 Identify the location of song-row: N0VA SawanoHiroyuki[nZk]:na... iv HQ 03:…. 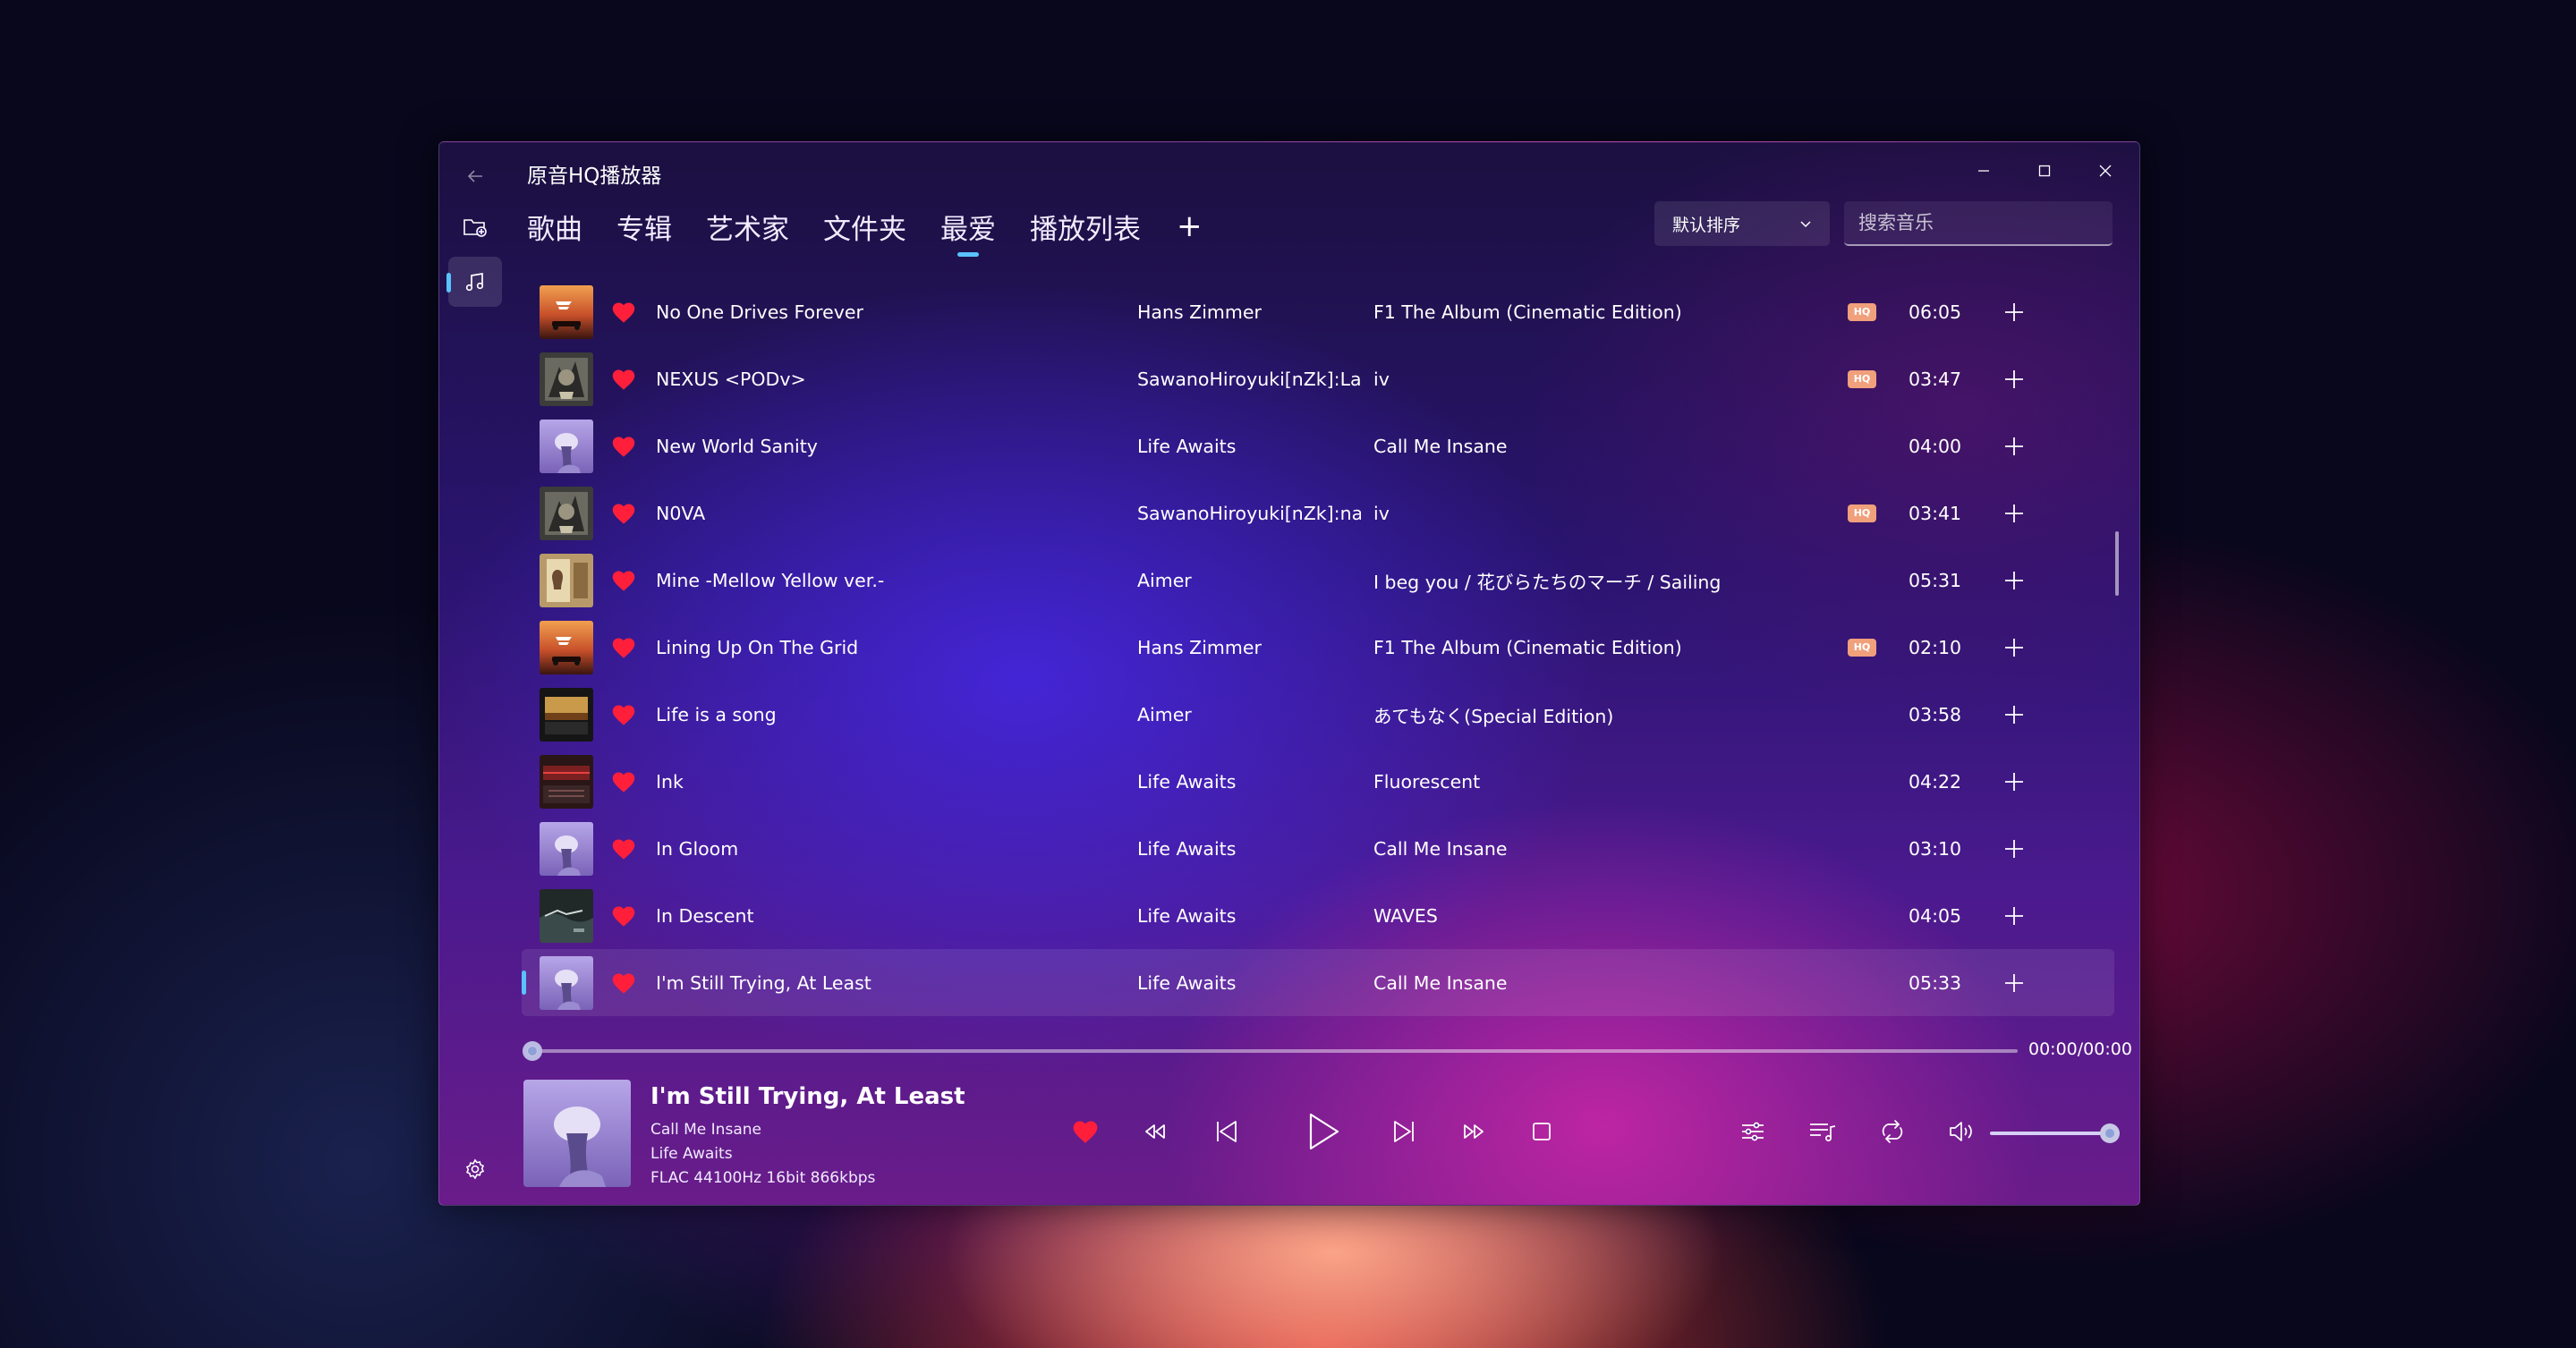
(1318, 513).